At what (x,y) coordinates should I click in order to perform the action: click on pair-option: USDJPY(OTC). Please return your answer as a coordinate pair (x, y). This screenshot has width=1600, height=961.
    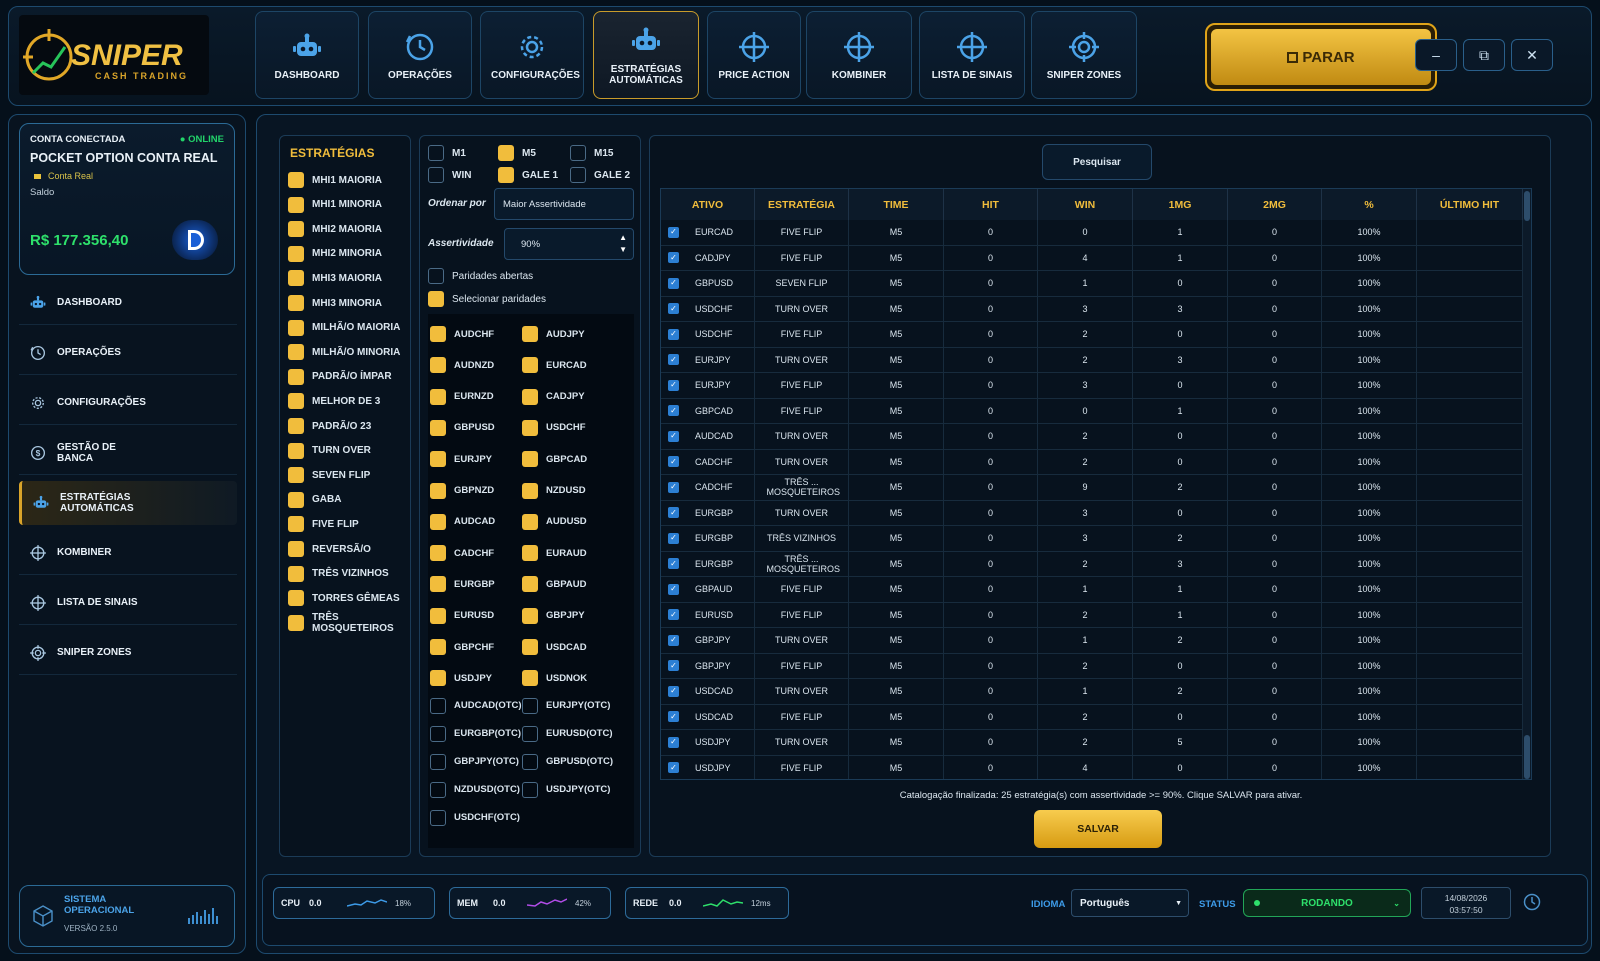
    Looking at the image, I should click on (566, 790).